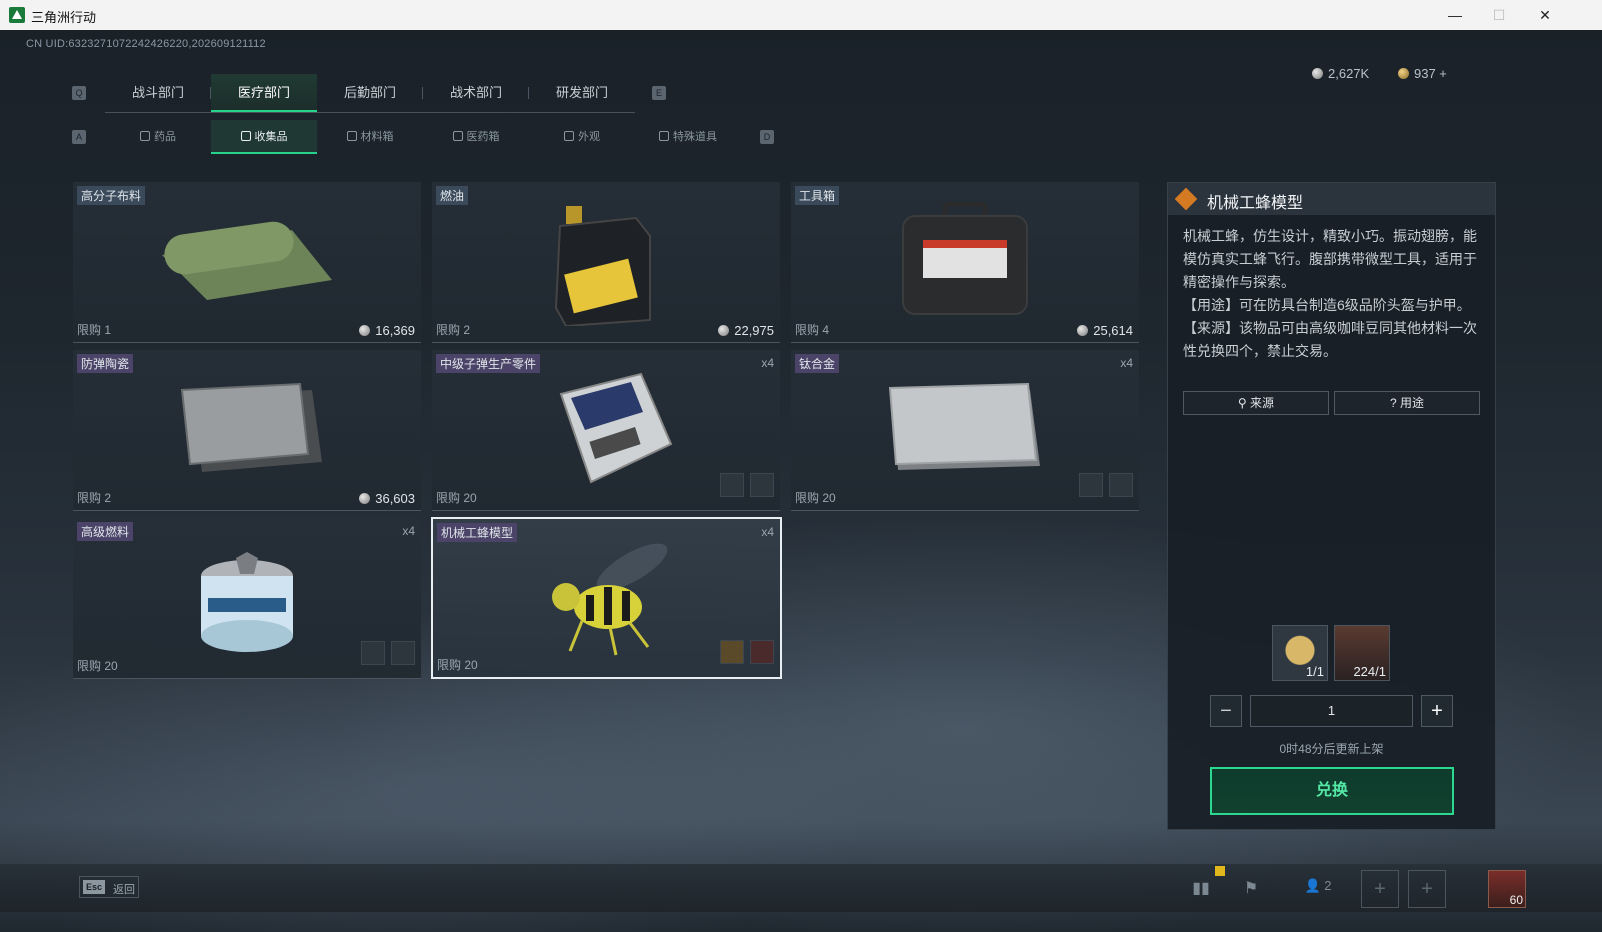 The image size is (1602, 932). I want to click on item-card-fuel: 燃油 限购 2 22,975, so click(606, 262).